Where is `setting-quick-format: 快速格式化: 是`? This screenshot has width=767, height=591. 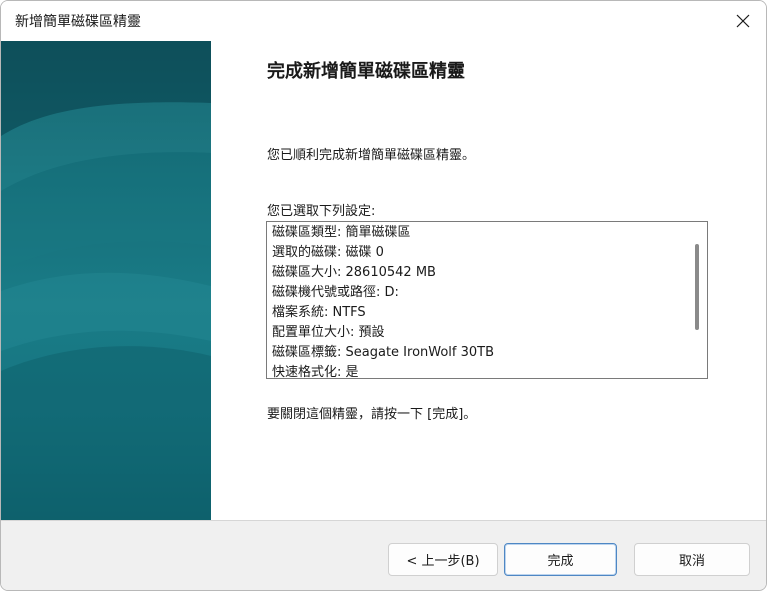 setting-quick-format: 快速格式化: 是 is located at coordinates (315, 372).